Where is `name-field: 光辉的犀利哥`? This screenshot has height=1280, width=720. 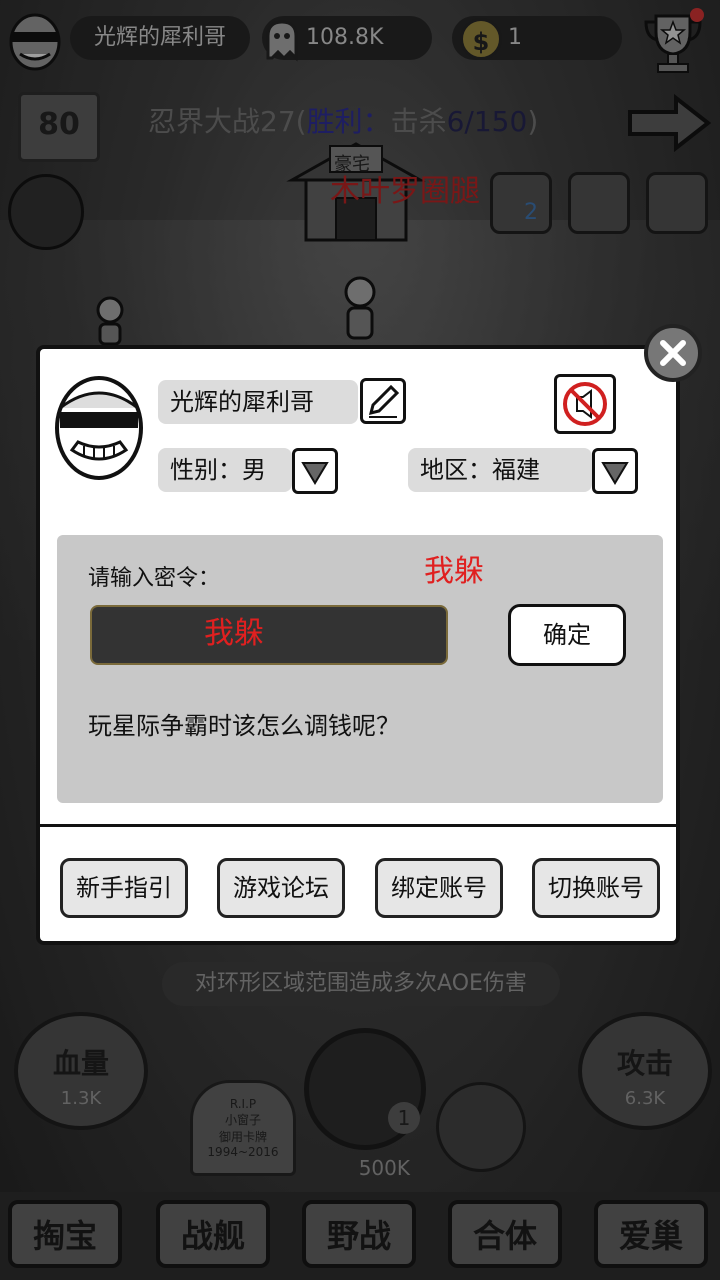
name-field: 光辉的犀利哥 is located at coordinates (258, 402).